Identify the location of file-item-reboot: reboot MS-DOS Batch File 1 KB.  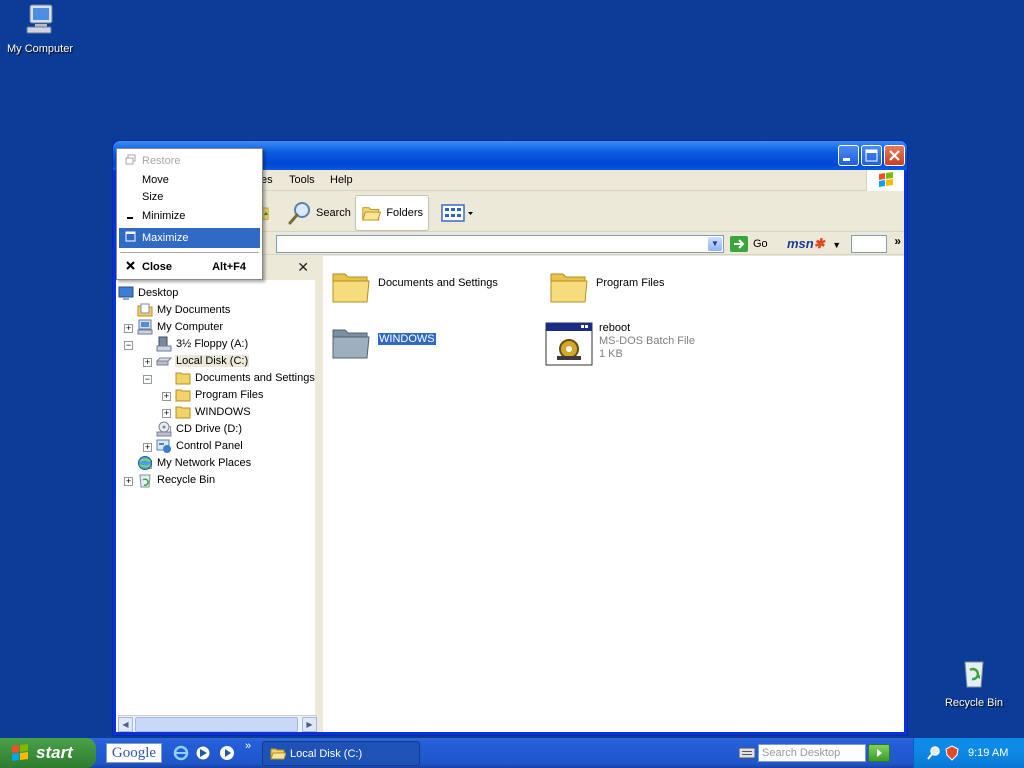
(620, 344).